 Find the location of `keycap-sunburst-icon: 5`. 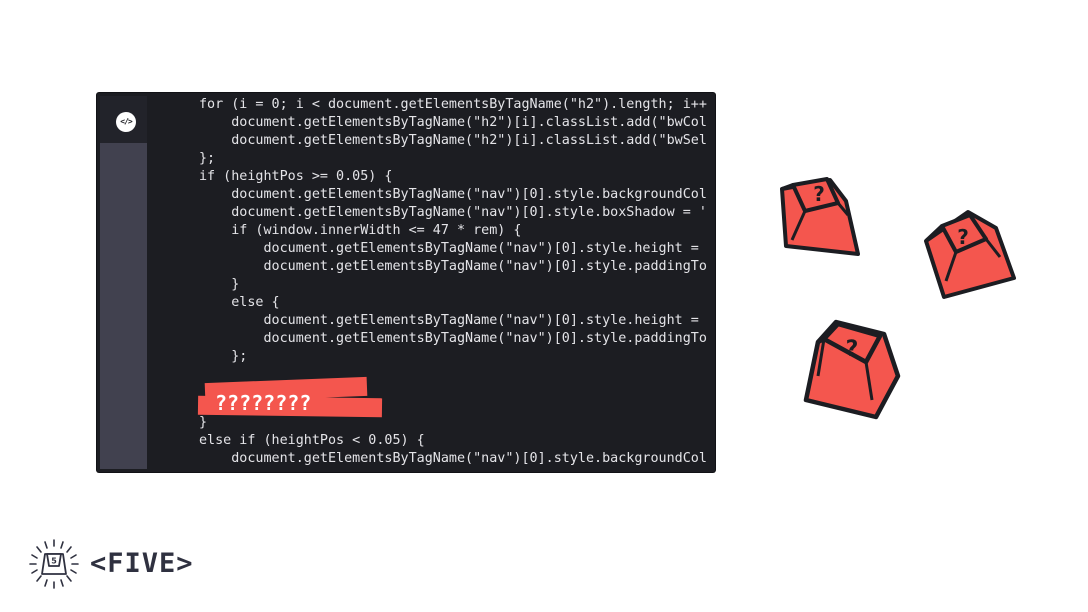

keycap-sunburst-icon: 5 is located at coordinates (54, 564).